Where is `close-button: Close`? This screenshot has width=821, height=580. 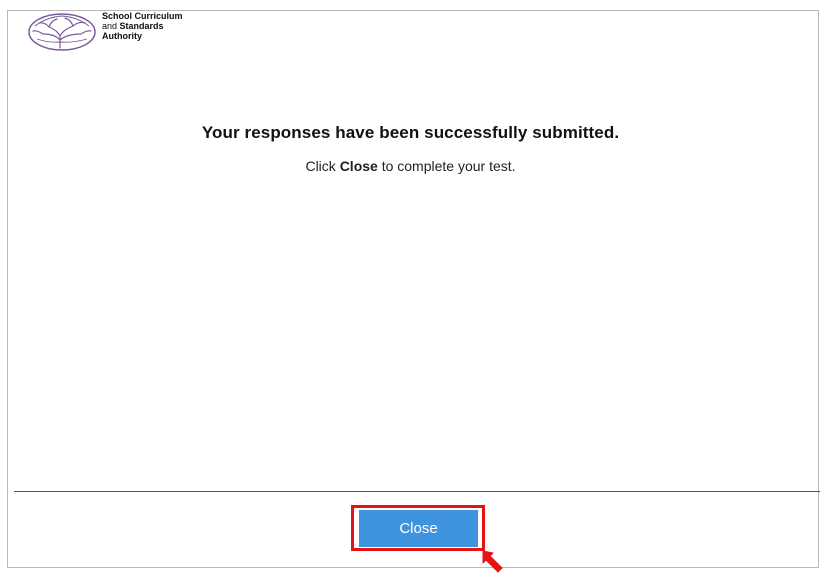
close-button: Close is located at coordinates (418, 528).